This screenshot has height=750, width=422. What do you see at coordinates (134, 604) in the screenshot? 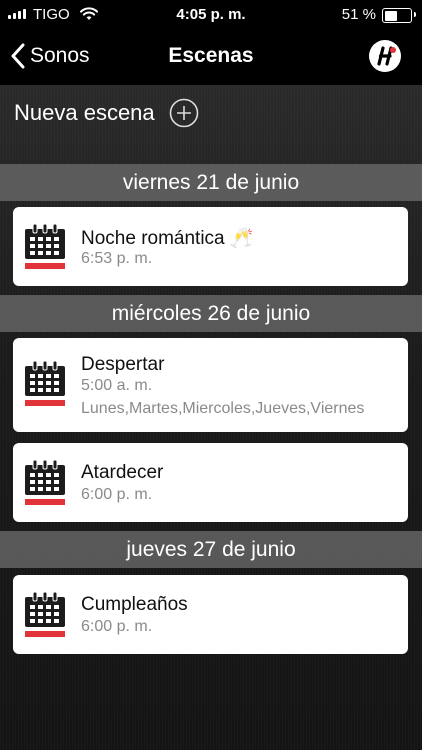
I see `scene-title: Cumpleaños` at bounding box center [134, 604].